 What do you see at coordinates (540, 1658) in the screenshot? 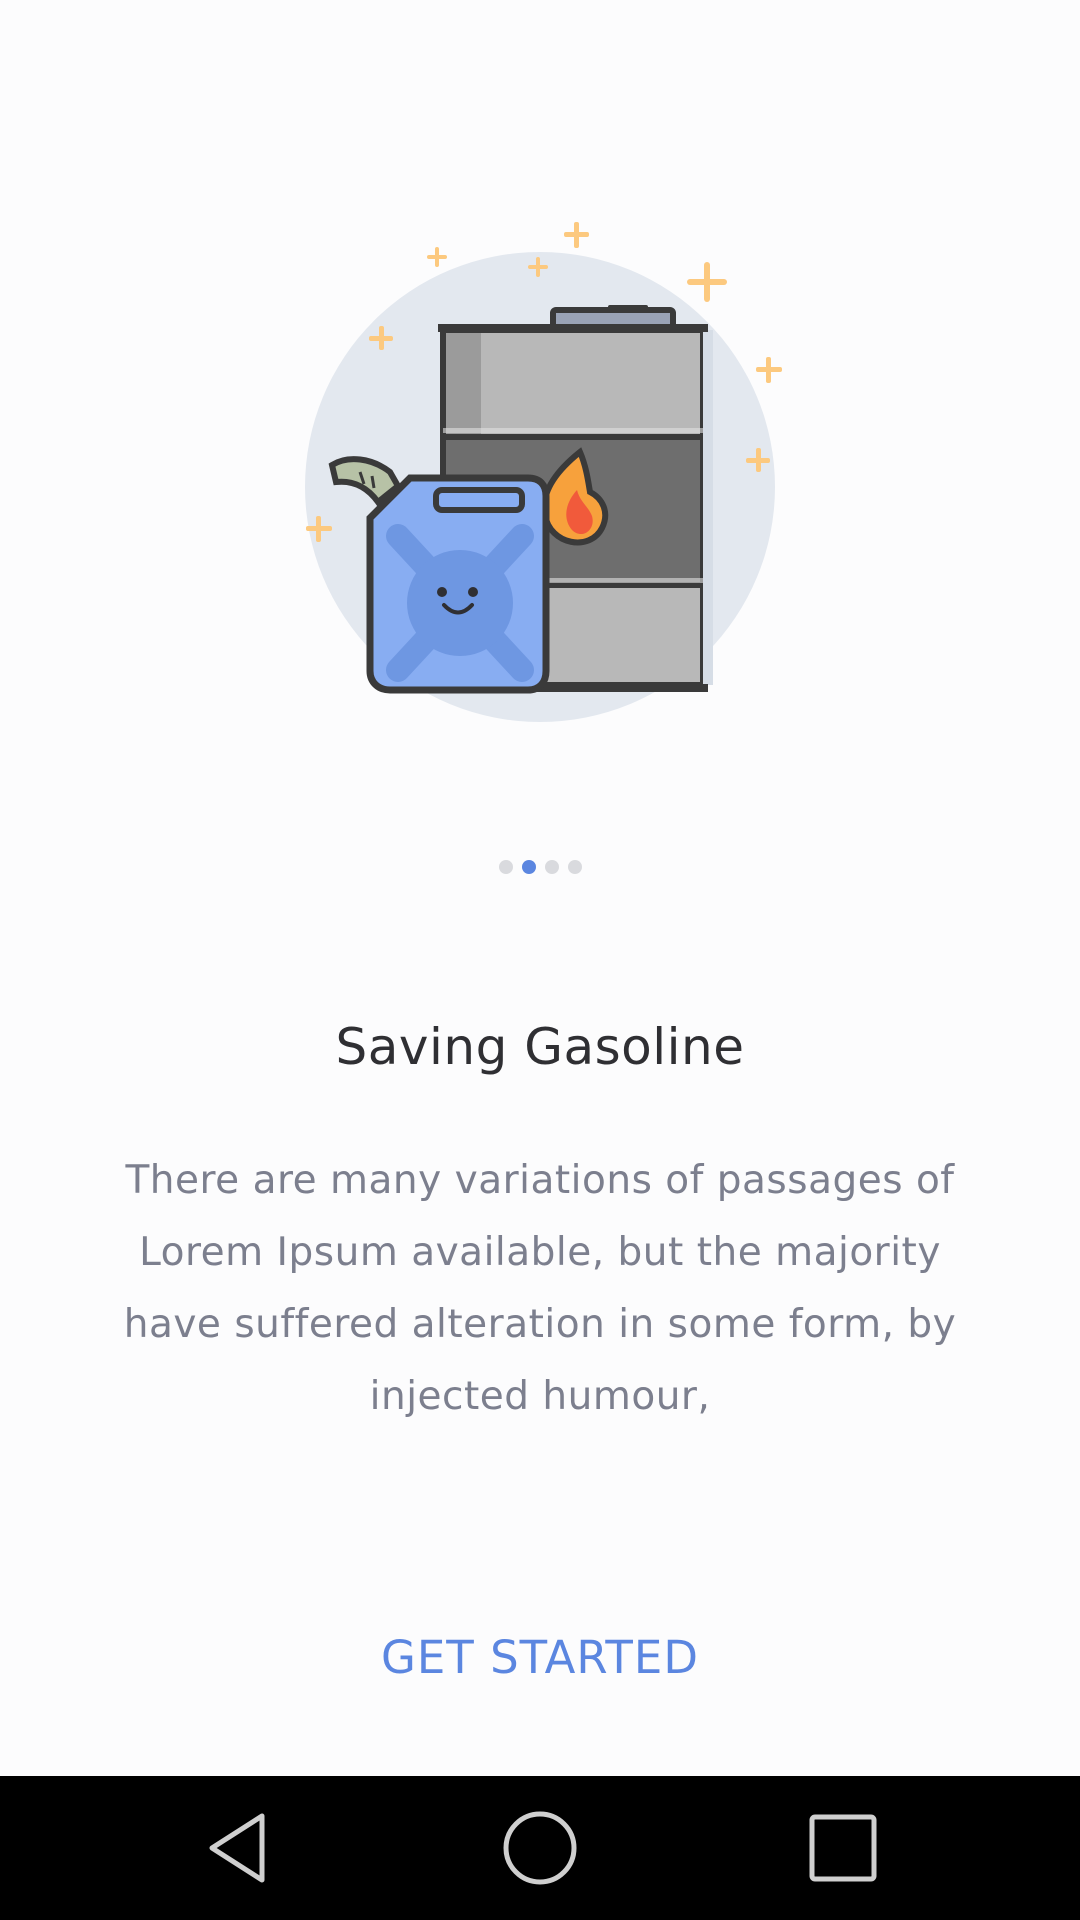
I see `get-started-button: GET STARTED` at bounding box center [540, 1658].